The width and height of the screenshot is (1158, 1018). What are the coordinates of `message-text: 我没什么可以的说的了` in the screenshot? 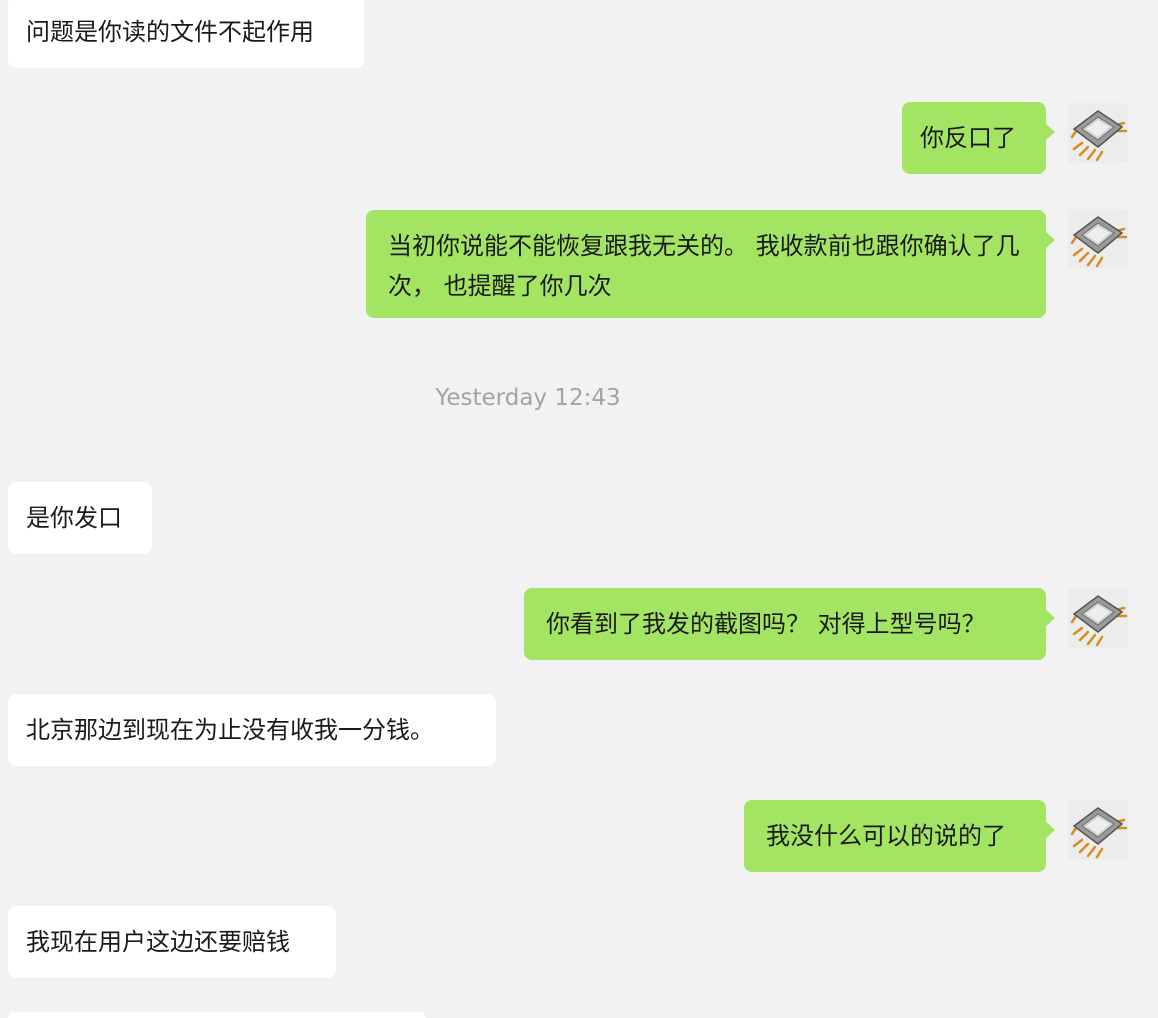 It's located at (886, 836).